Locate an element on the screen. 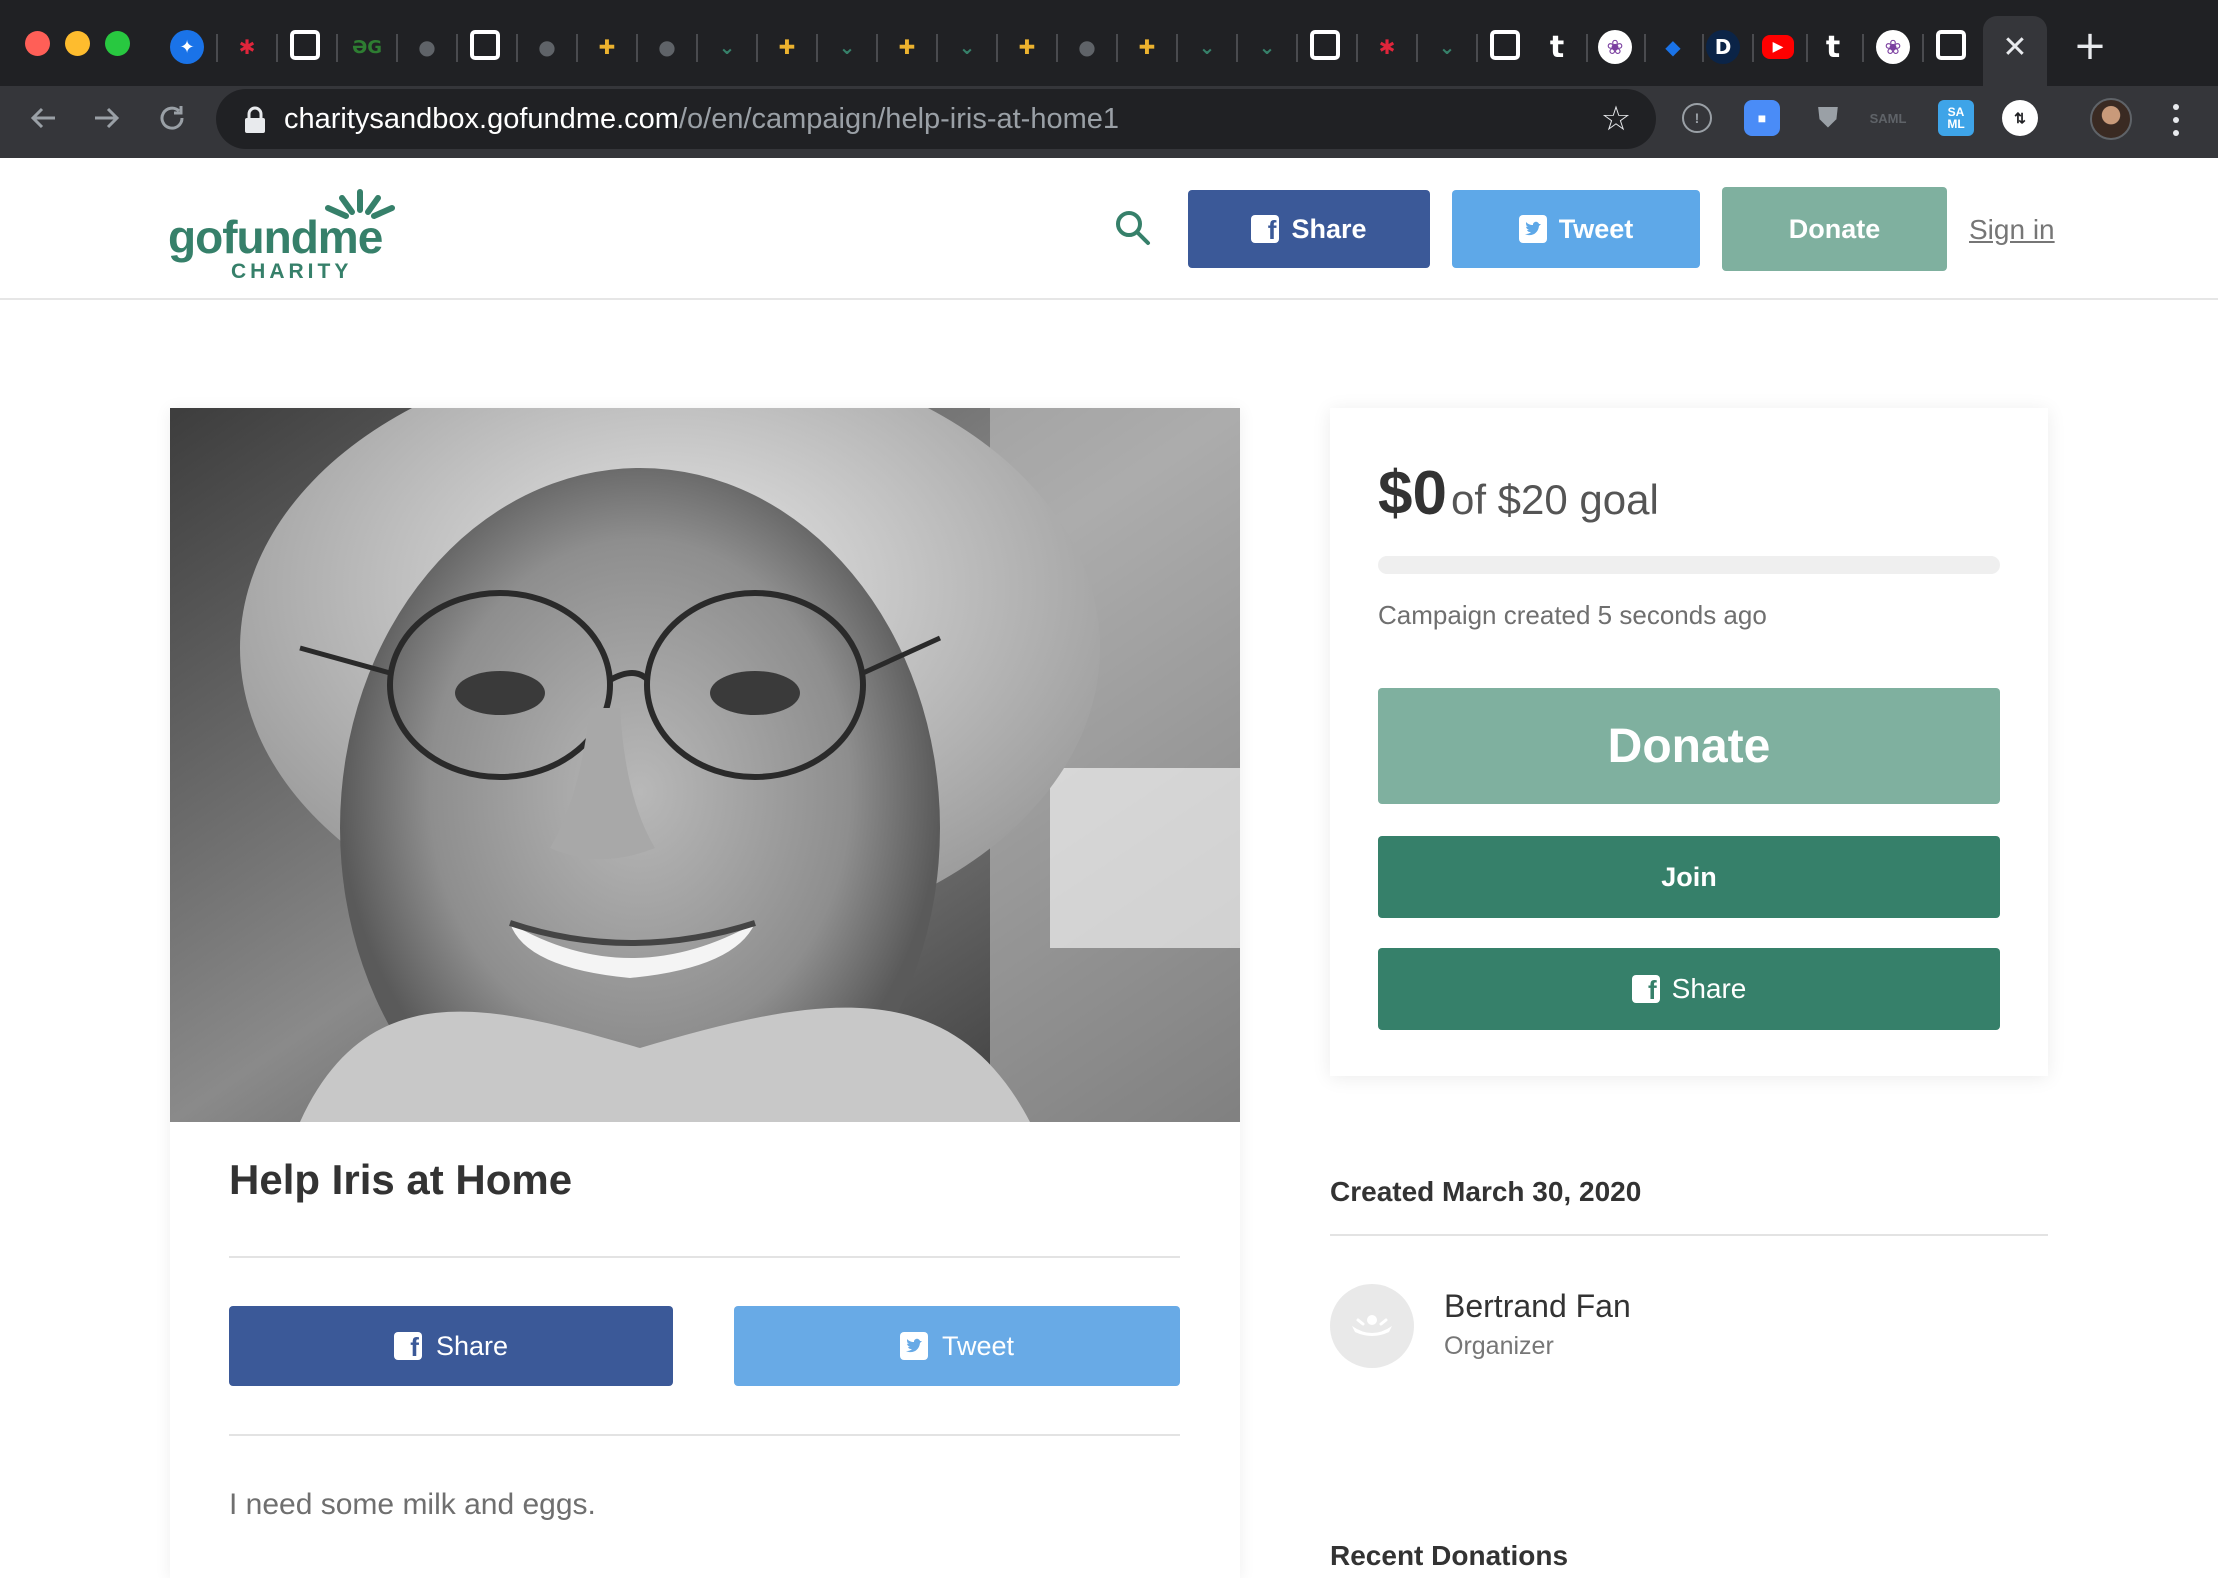 The width and height of the screenshot is (2218, 1578). extension-arrows-icon: ⇅ is located at coordinates (2020, 118).